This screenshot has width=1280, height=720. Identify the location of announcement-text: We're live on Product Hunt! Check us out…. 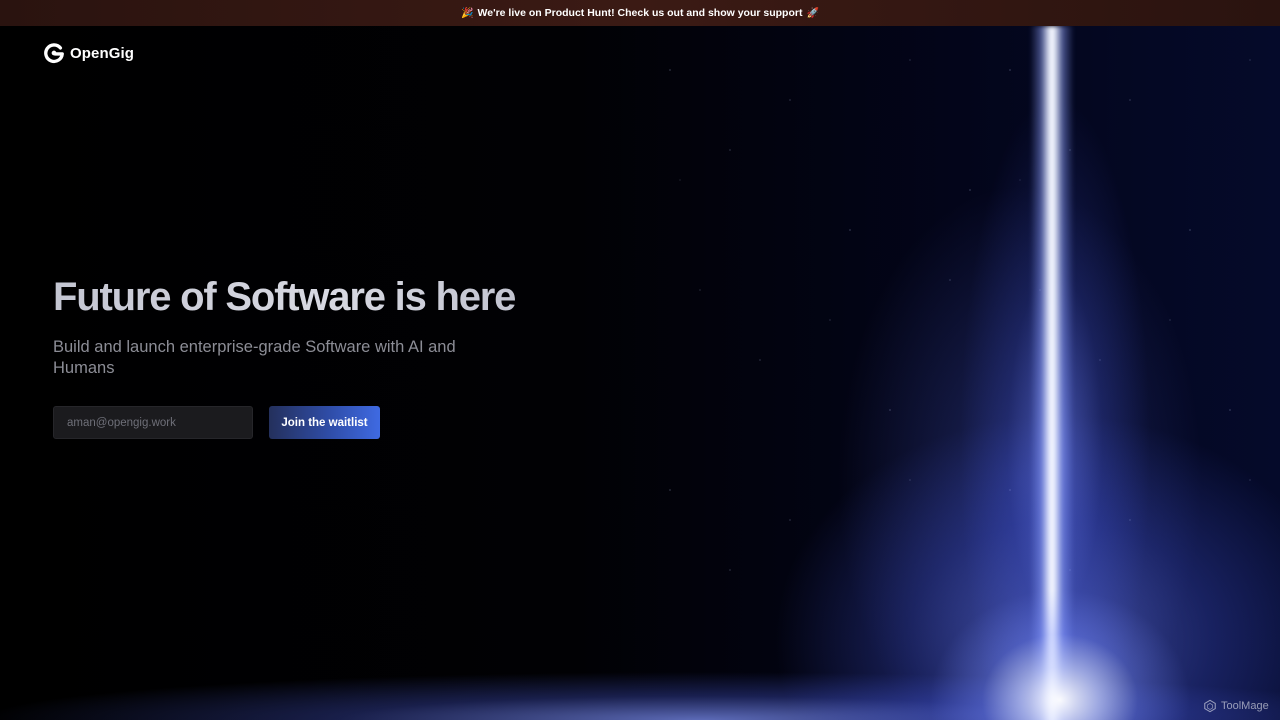
(640, 13).